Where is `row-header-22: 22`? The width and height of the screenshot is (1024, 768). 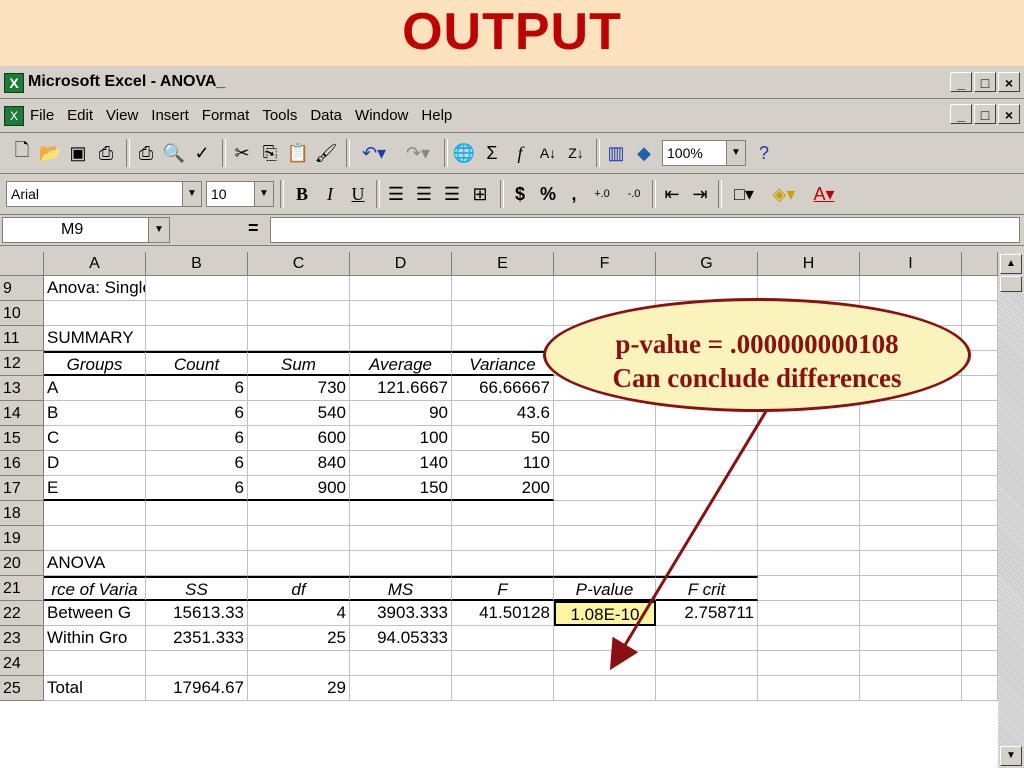
row-header-22: 22 is located at coordinates (22, 613).